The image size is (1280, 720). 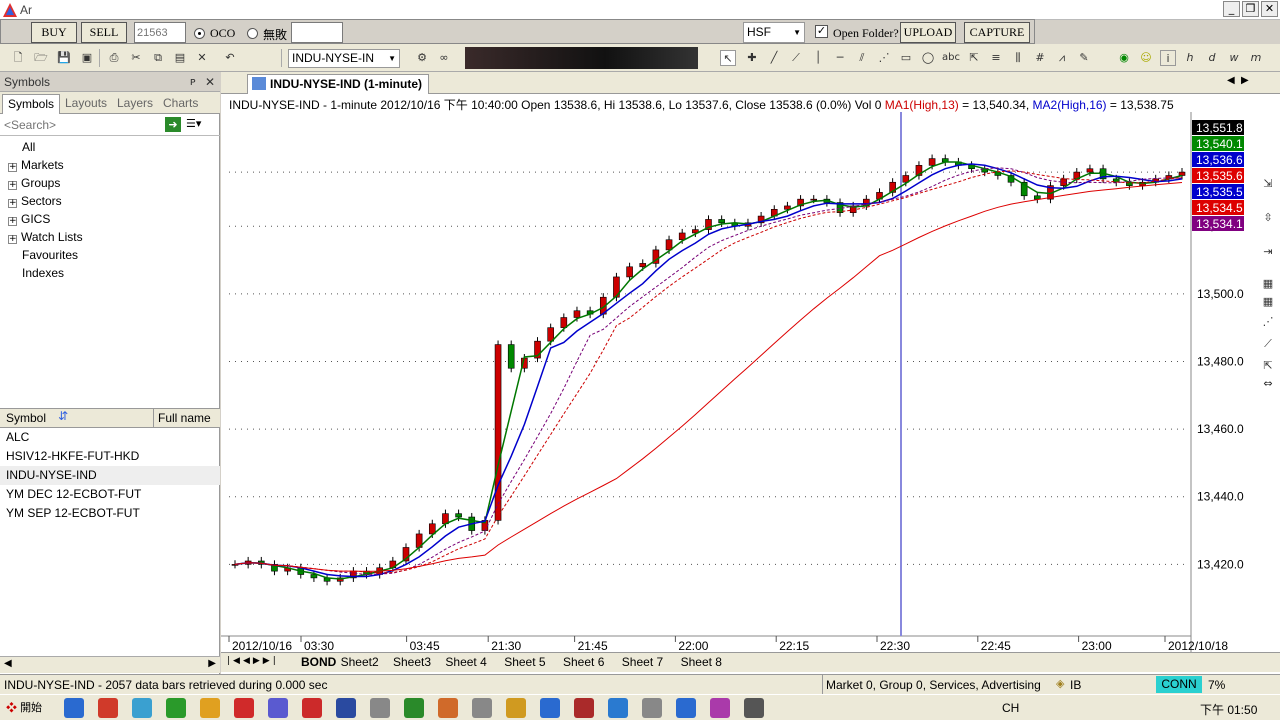 I want to click on tree-item-all: All, so click(x=21, y=147).